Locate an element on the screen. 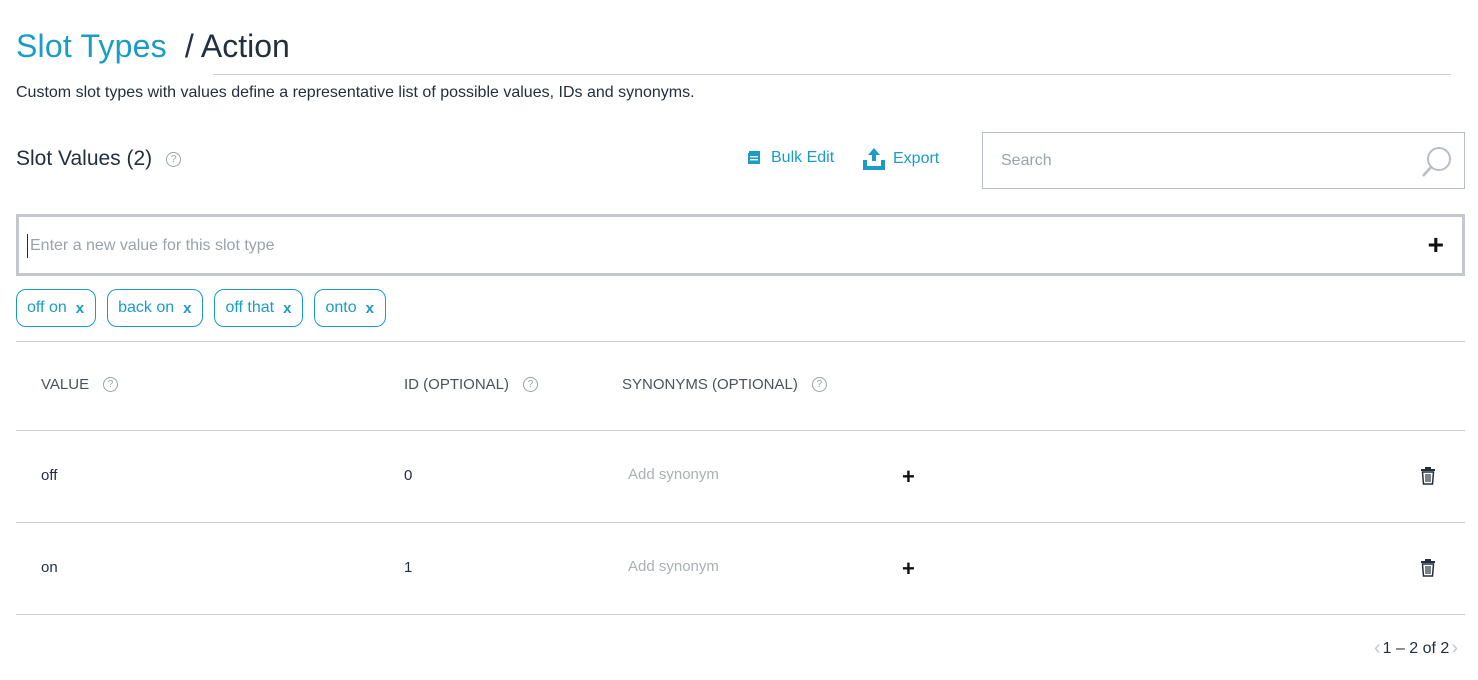 This screenshot has height=680, width=1478. export-label: Export is located at coordinates (916, 158).